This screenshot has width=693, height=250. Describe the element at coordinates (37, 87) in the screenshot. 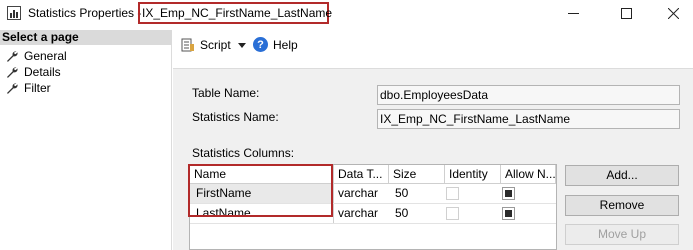

I see `page-item-label: Filter` at that location.